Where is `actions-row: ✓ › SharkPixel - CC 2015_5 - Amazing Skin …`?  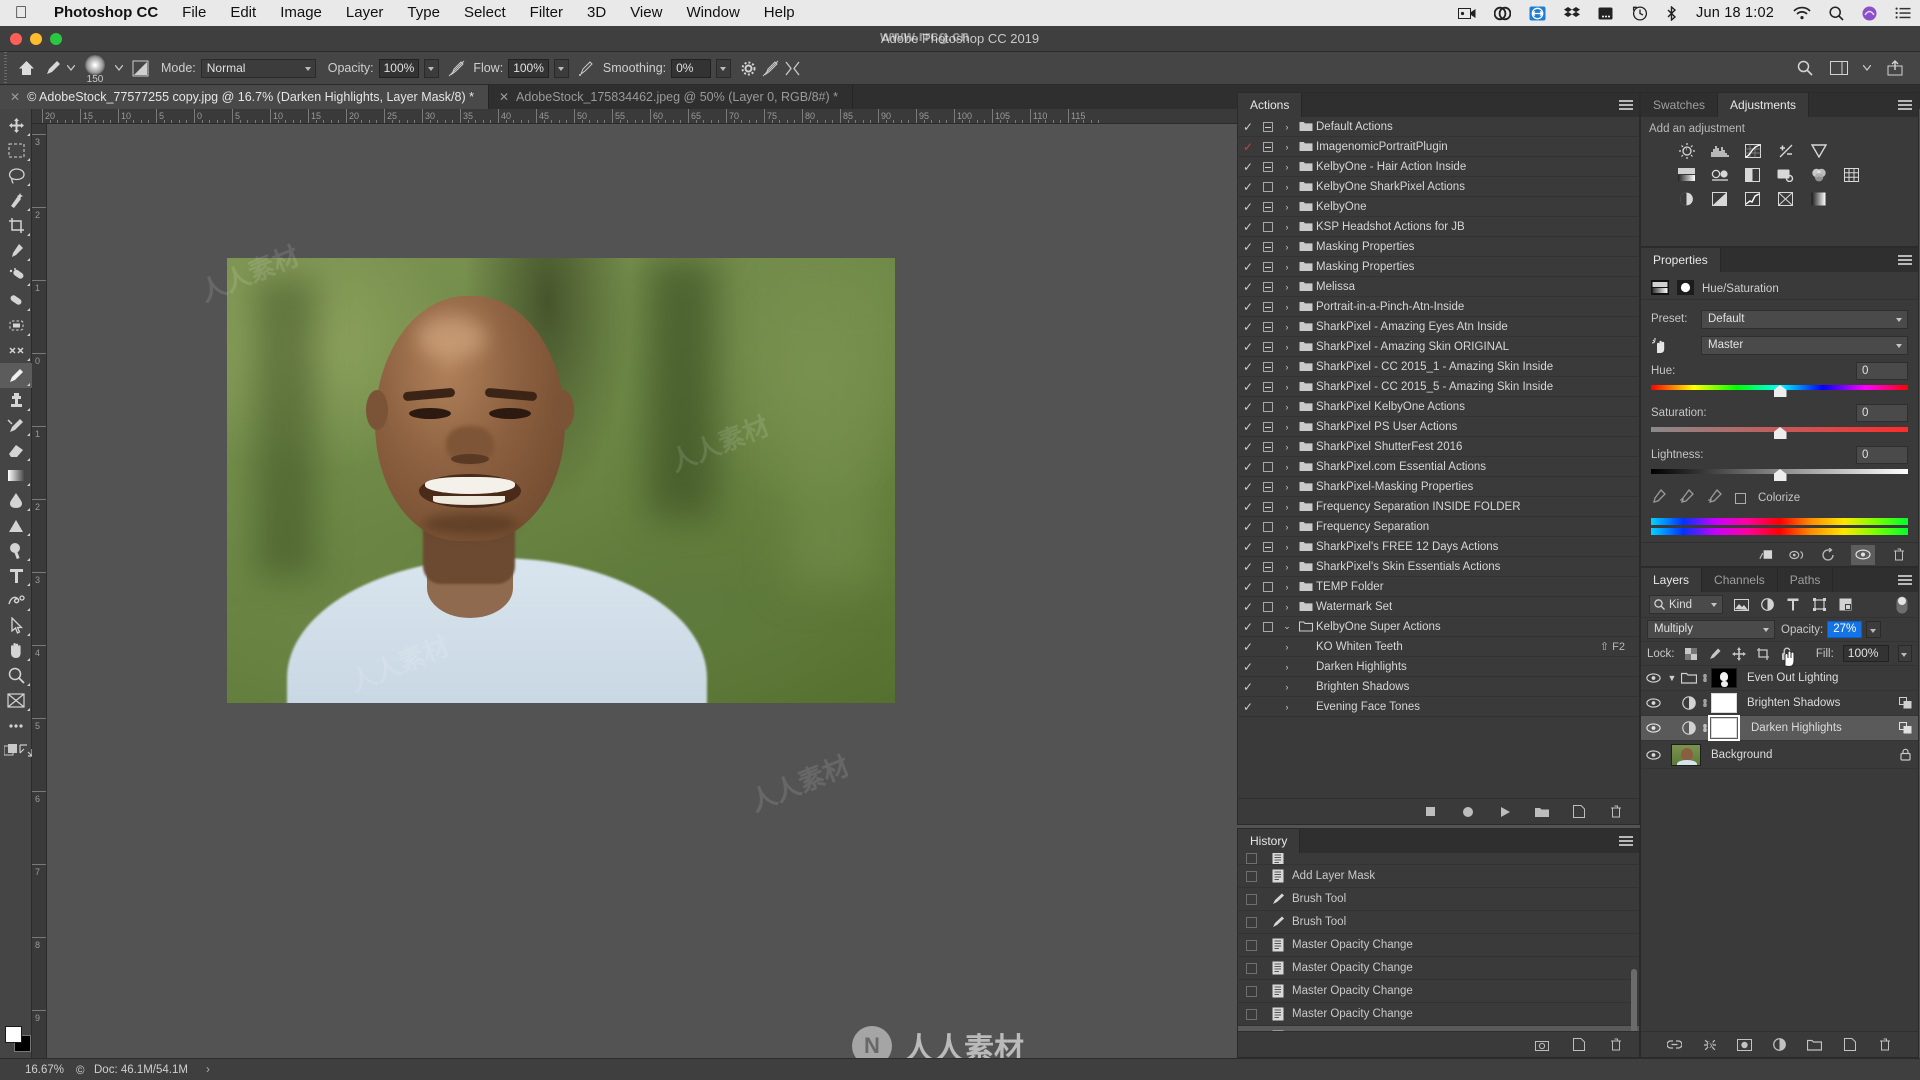 actions-row: ✓ › SharkPixel - CC 2015_5 - Amazing Skin … is located at coordinates (1438, 387).